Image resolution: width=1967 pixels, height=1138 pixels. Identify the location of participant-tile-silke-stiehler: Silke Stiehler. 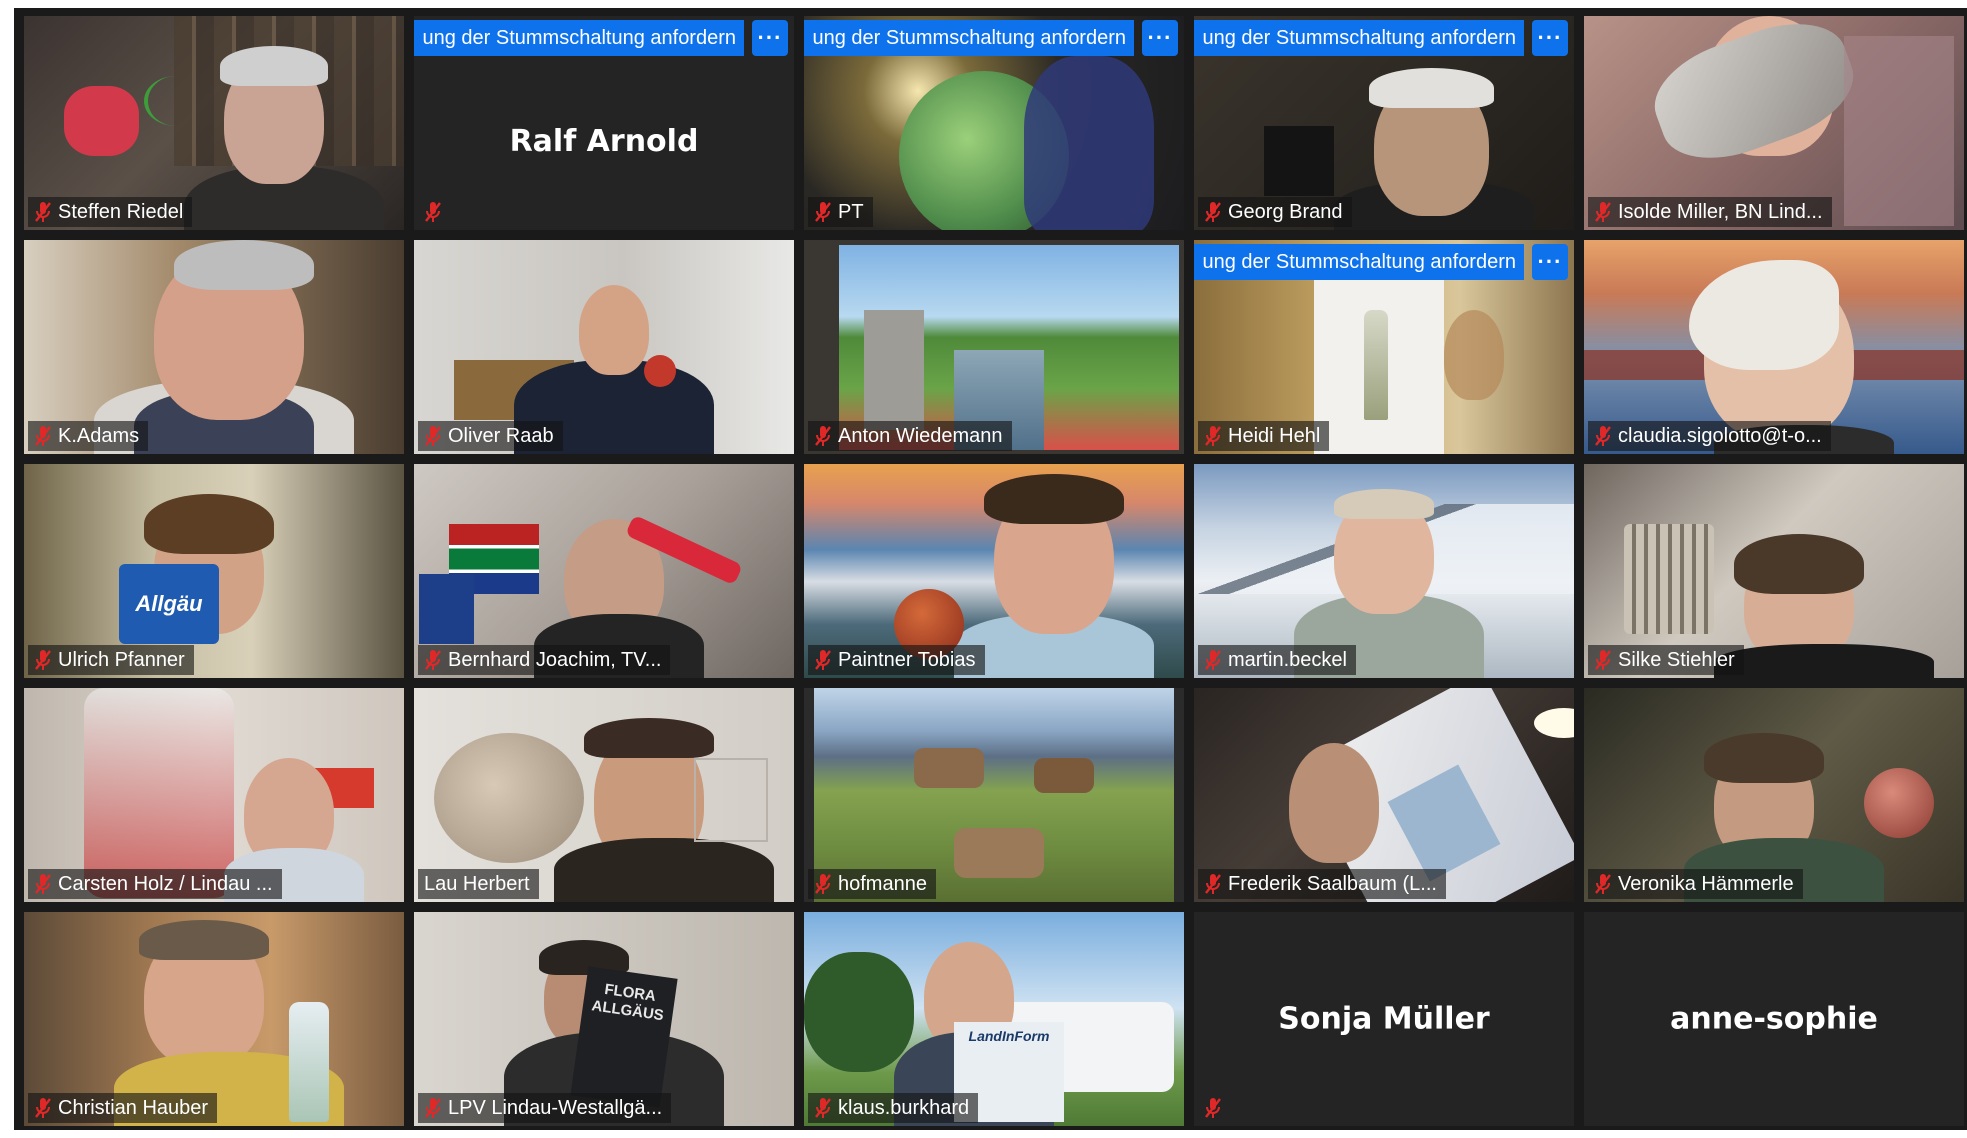
(1774, 571).